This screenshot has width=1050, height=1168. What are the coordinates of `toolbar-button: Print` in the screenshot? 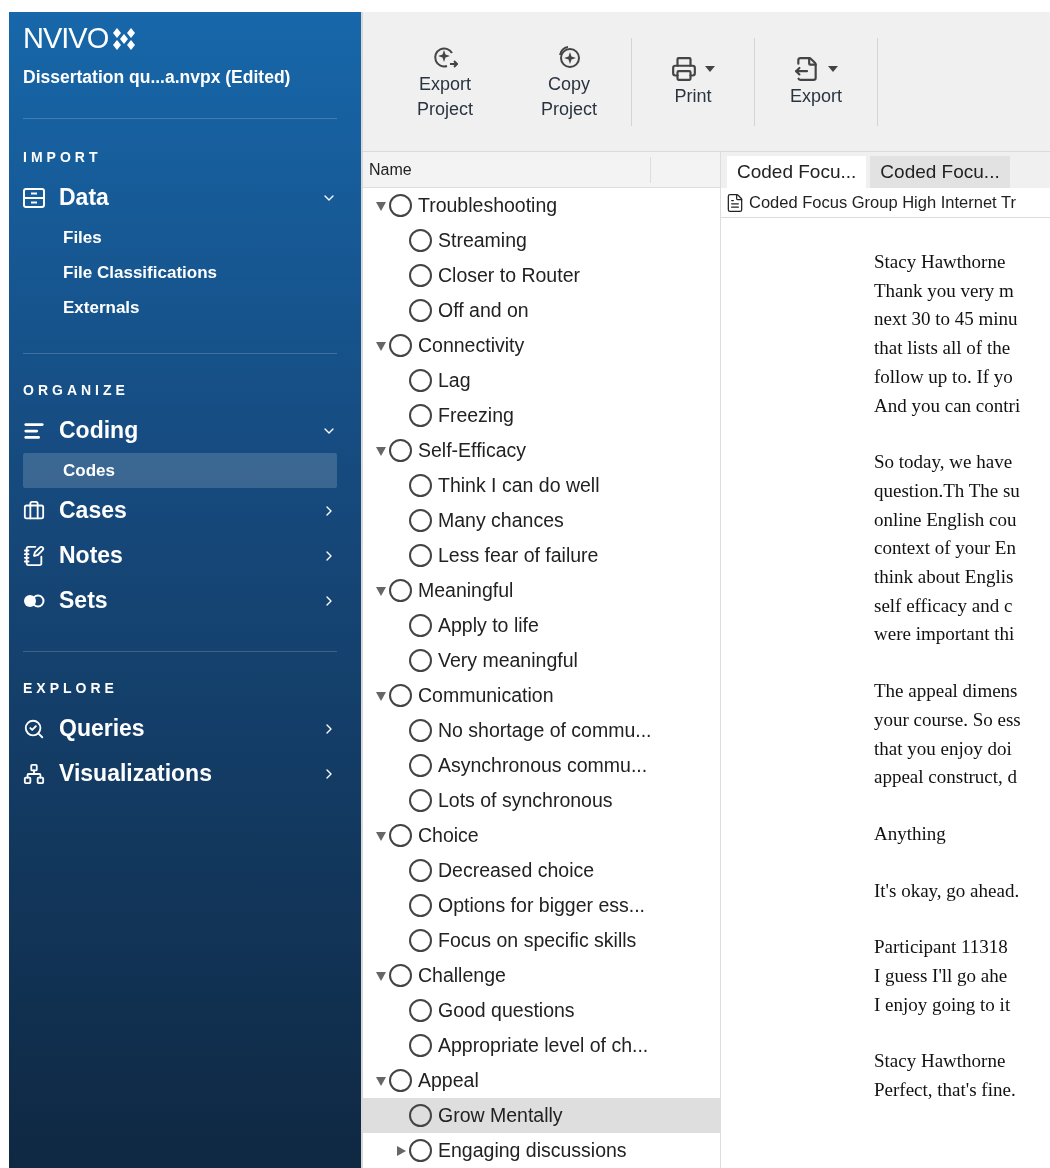 It's located at (693, 81).